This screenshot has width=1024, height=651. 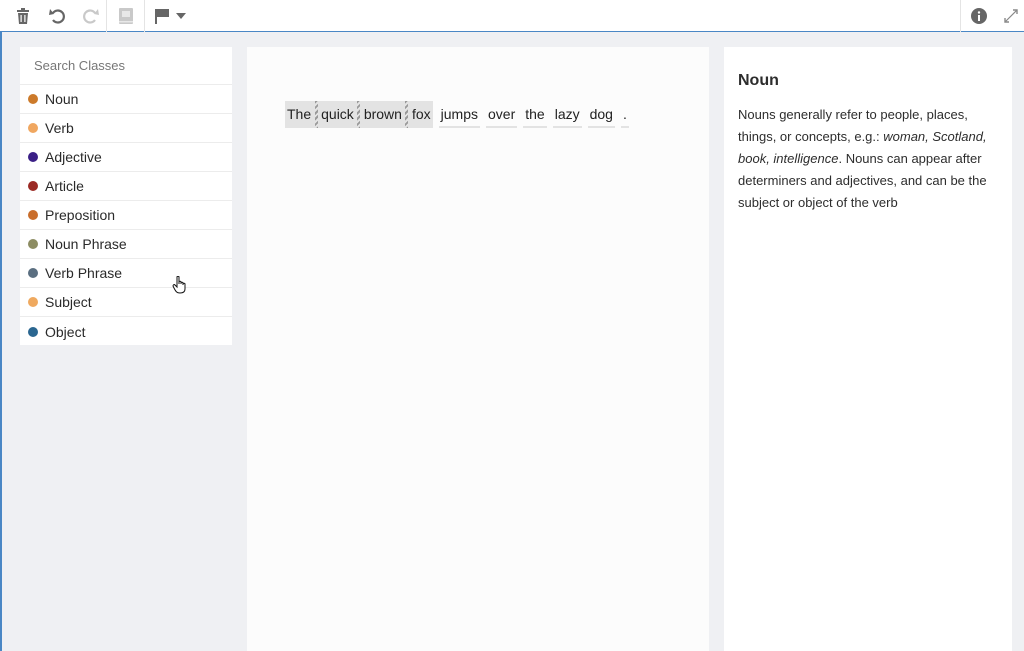 I want to click on token: The, so click(x=299, y=114).